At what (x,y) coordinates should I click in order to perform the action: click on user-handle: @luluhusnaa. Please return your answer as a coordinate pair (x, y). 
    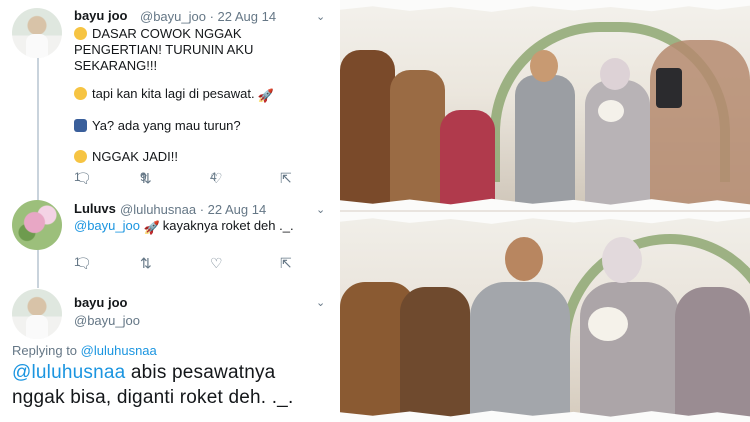
    Looking at the image, I should click on (158, 209).